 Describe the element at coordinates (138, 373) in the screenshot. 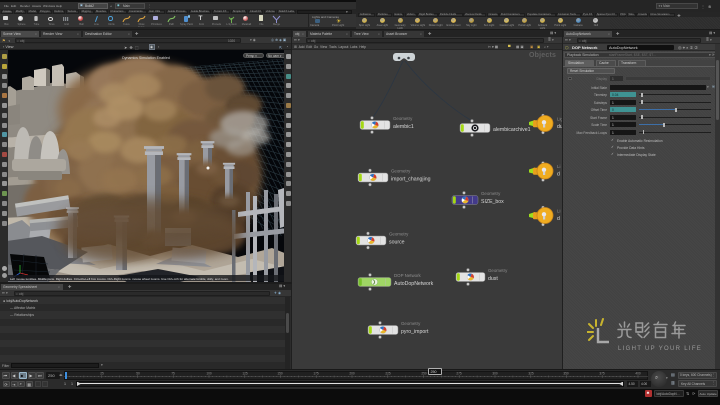

I see `svg-text: 50` at that location.